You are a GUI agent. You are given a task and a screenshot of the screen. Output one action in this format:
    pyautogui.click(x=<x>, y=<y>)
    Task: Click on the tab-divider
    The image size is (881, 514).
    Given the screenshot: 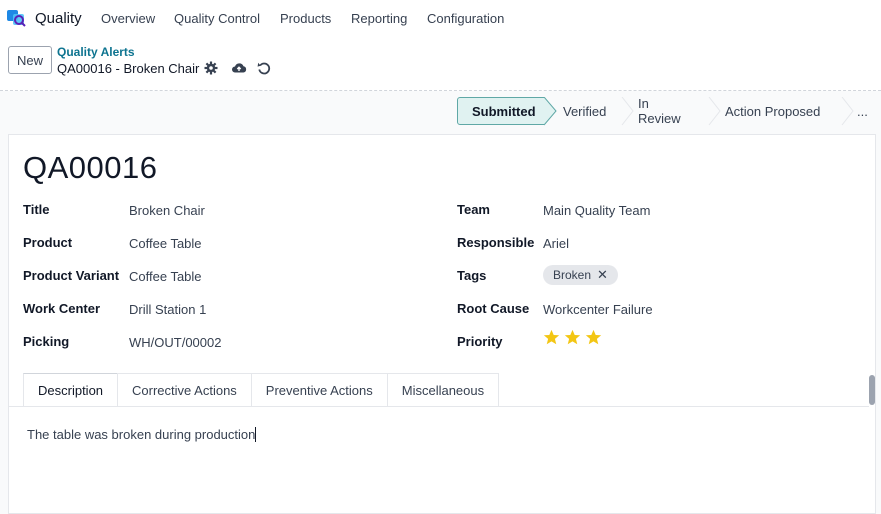 What is the action you would take?
    pyautogui.click(x=439, y=406)
    